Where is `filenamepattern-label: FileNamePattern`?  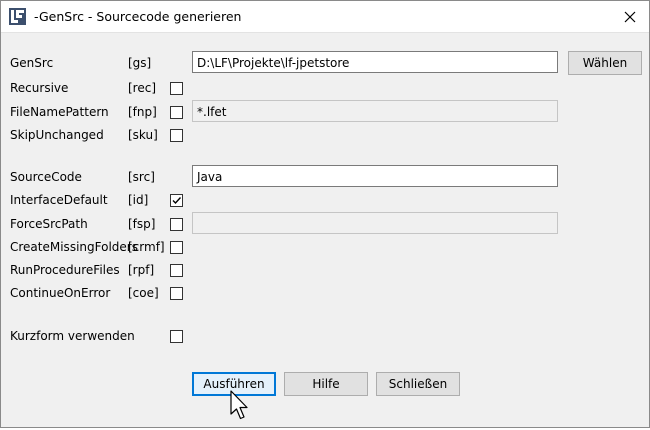 filenamepattern-label: FileNamePattern is located at coordinates (59, 112).